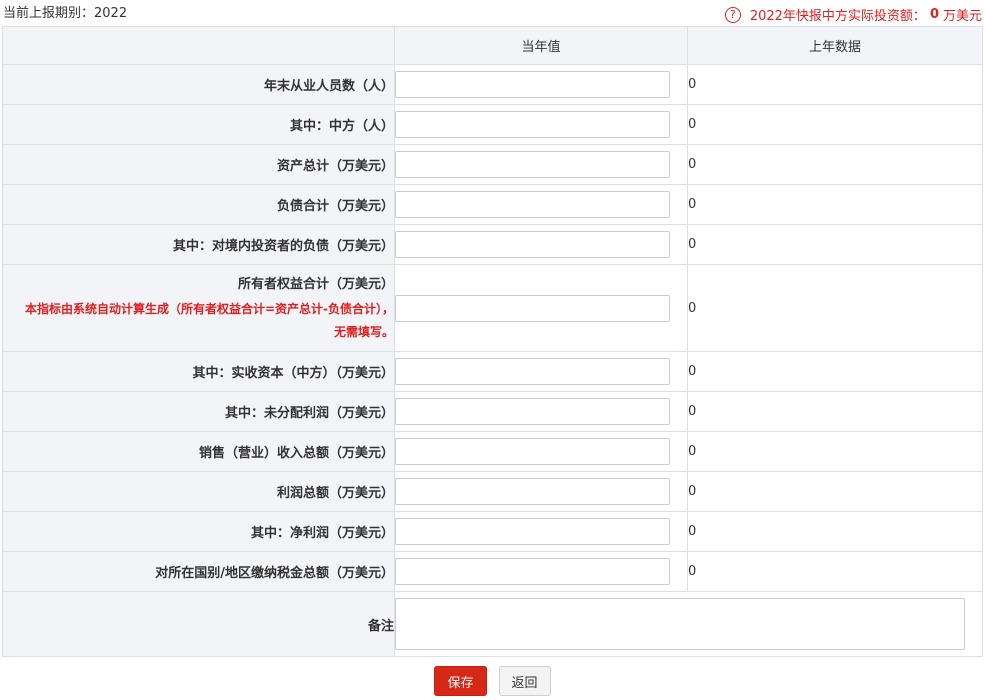  I want to click on back-button: 返回, so click(524, 681).